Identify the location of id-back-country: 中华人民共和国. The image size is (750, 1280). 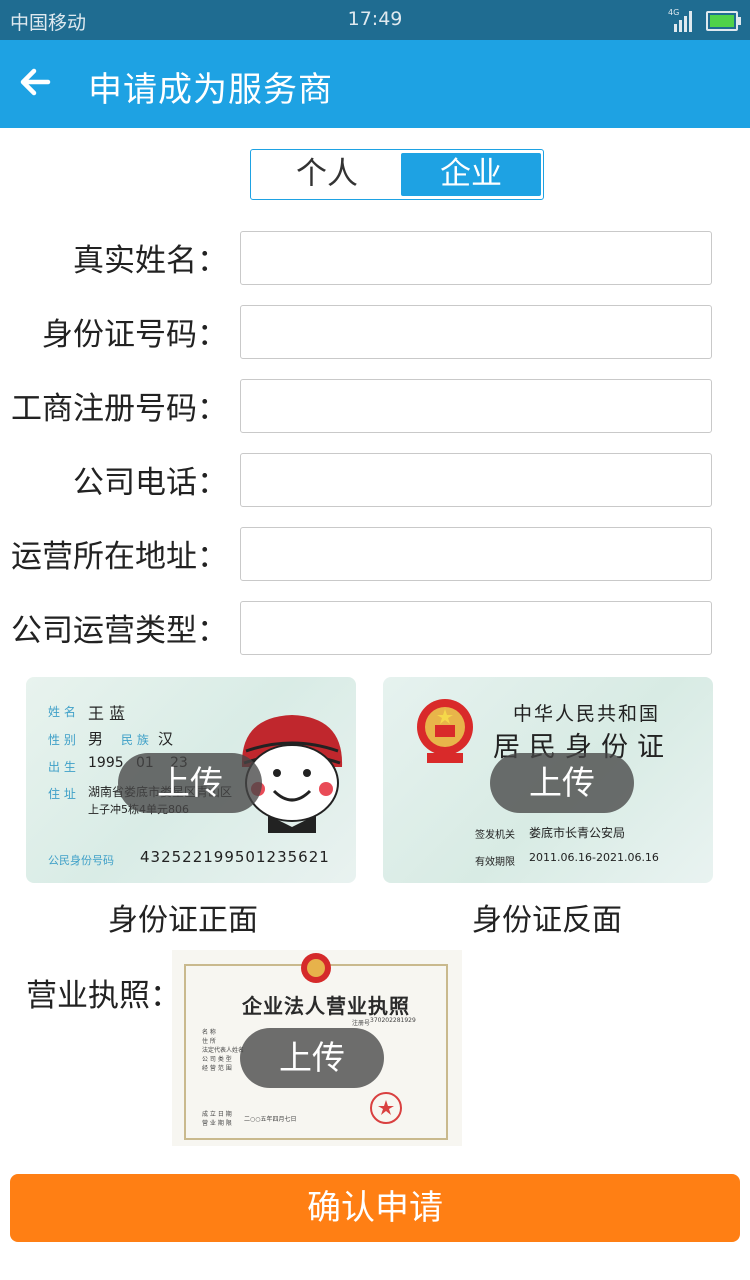
(587, 714).